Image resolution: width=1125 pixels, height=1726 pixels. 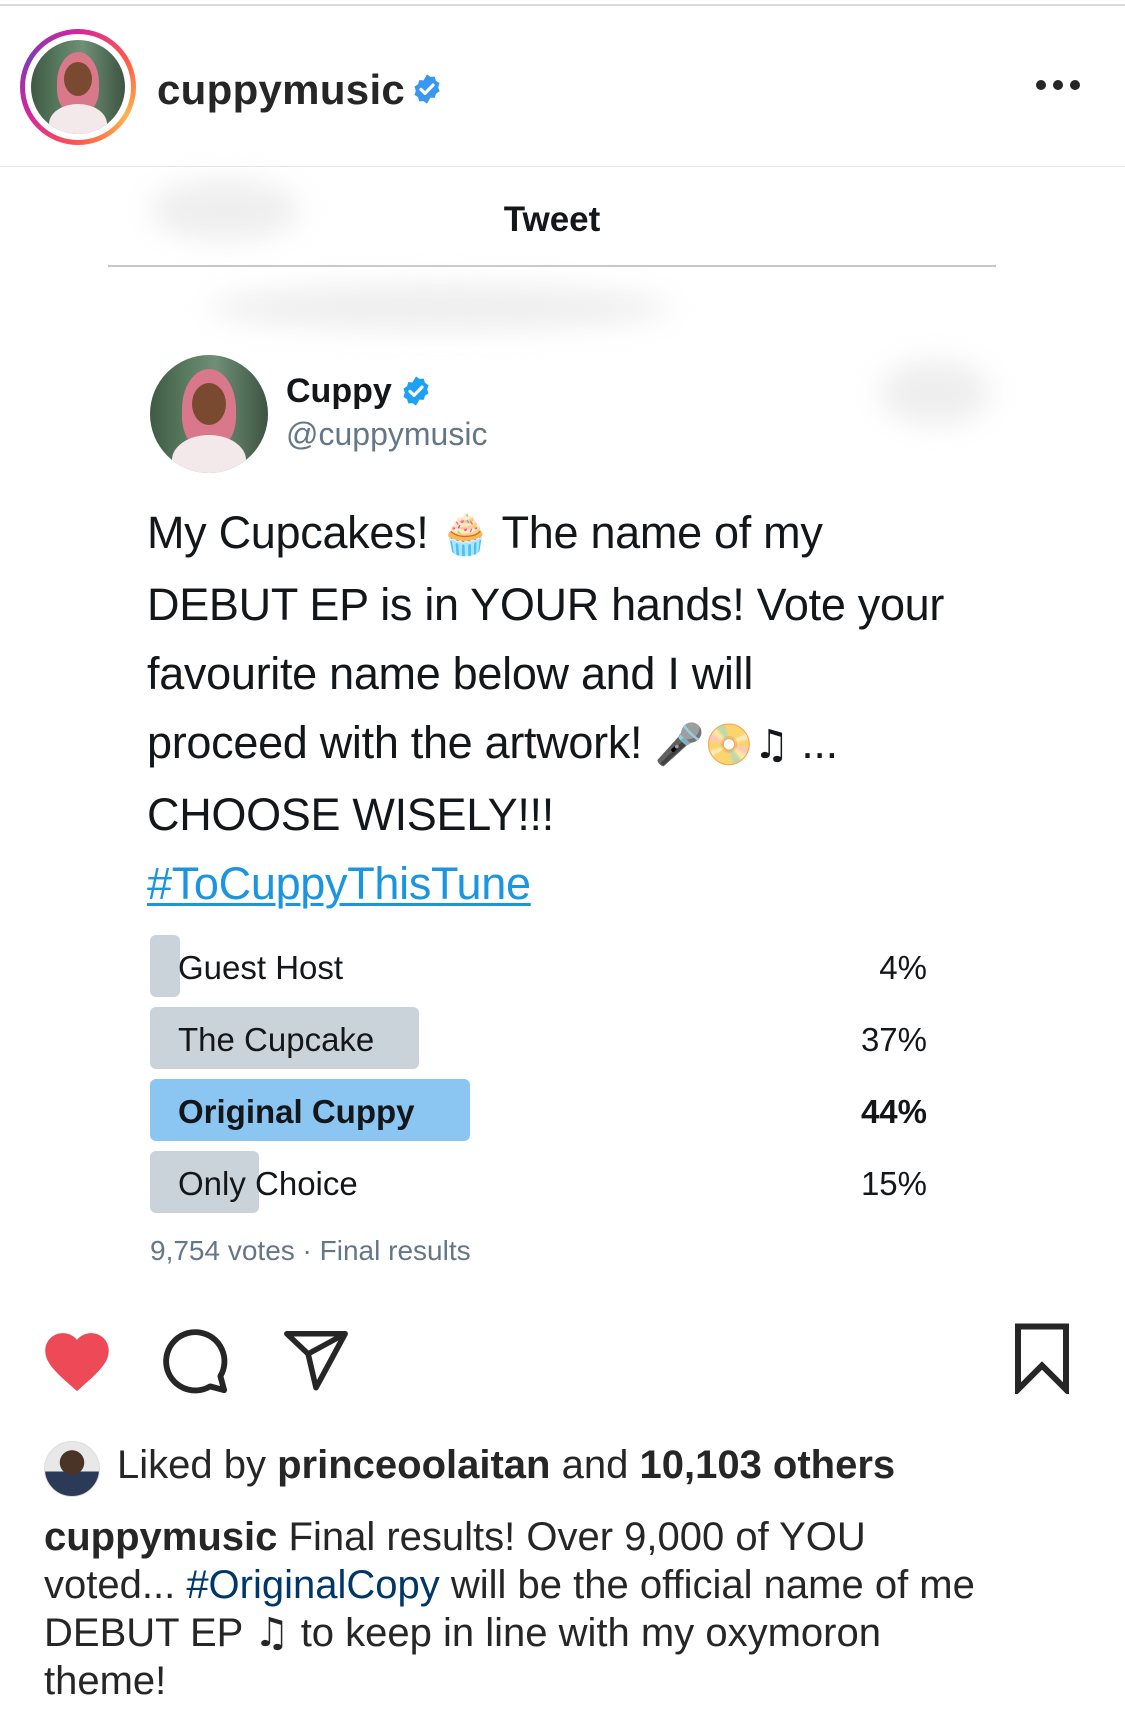 I want to click on poll-option: Guest Host 4%, so click(x=538, y=968).